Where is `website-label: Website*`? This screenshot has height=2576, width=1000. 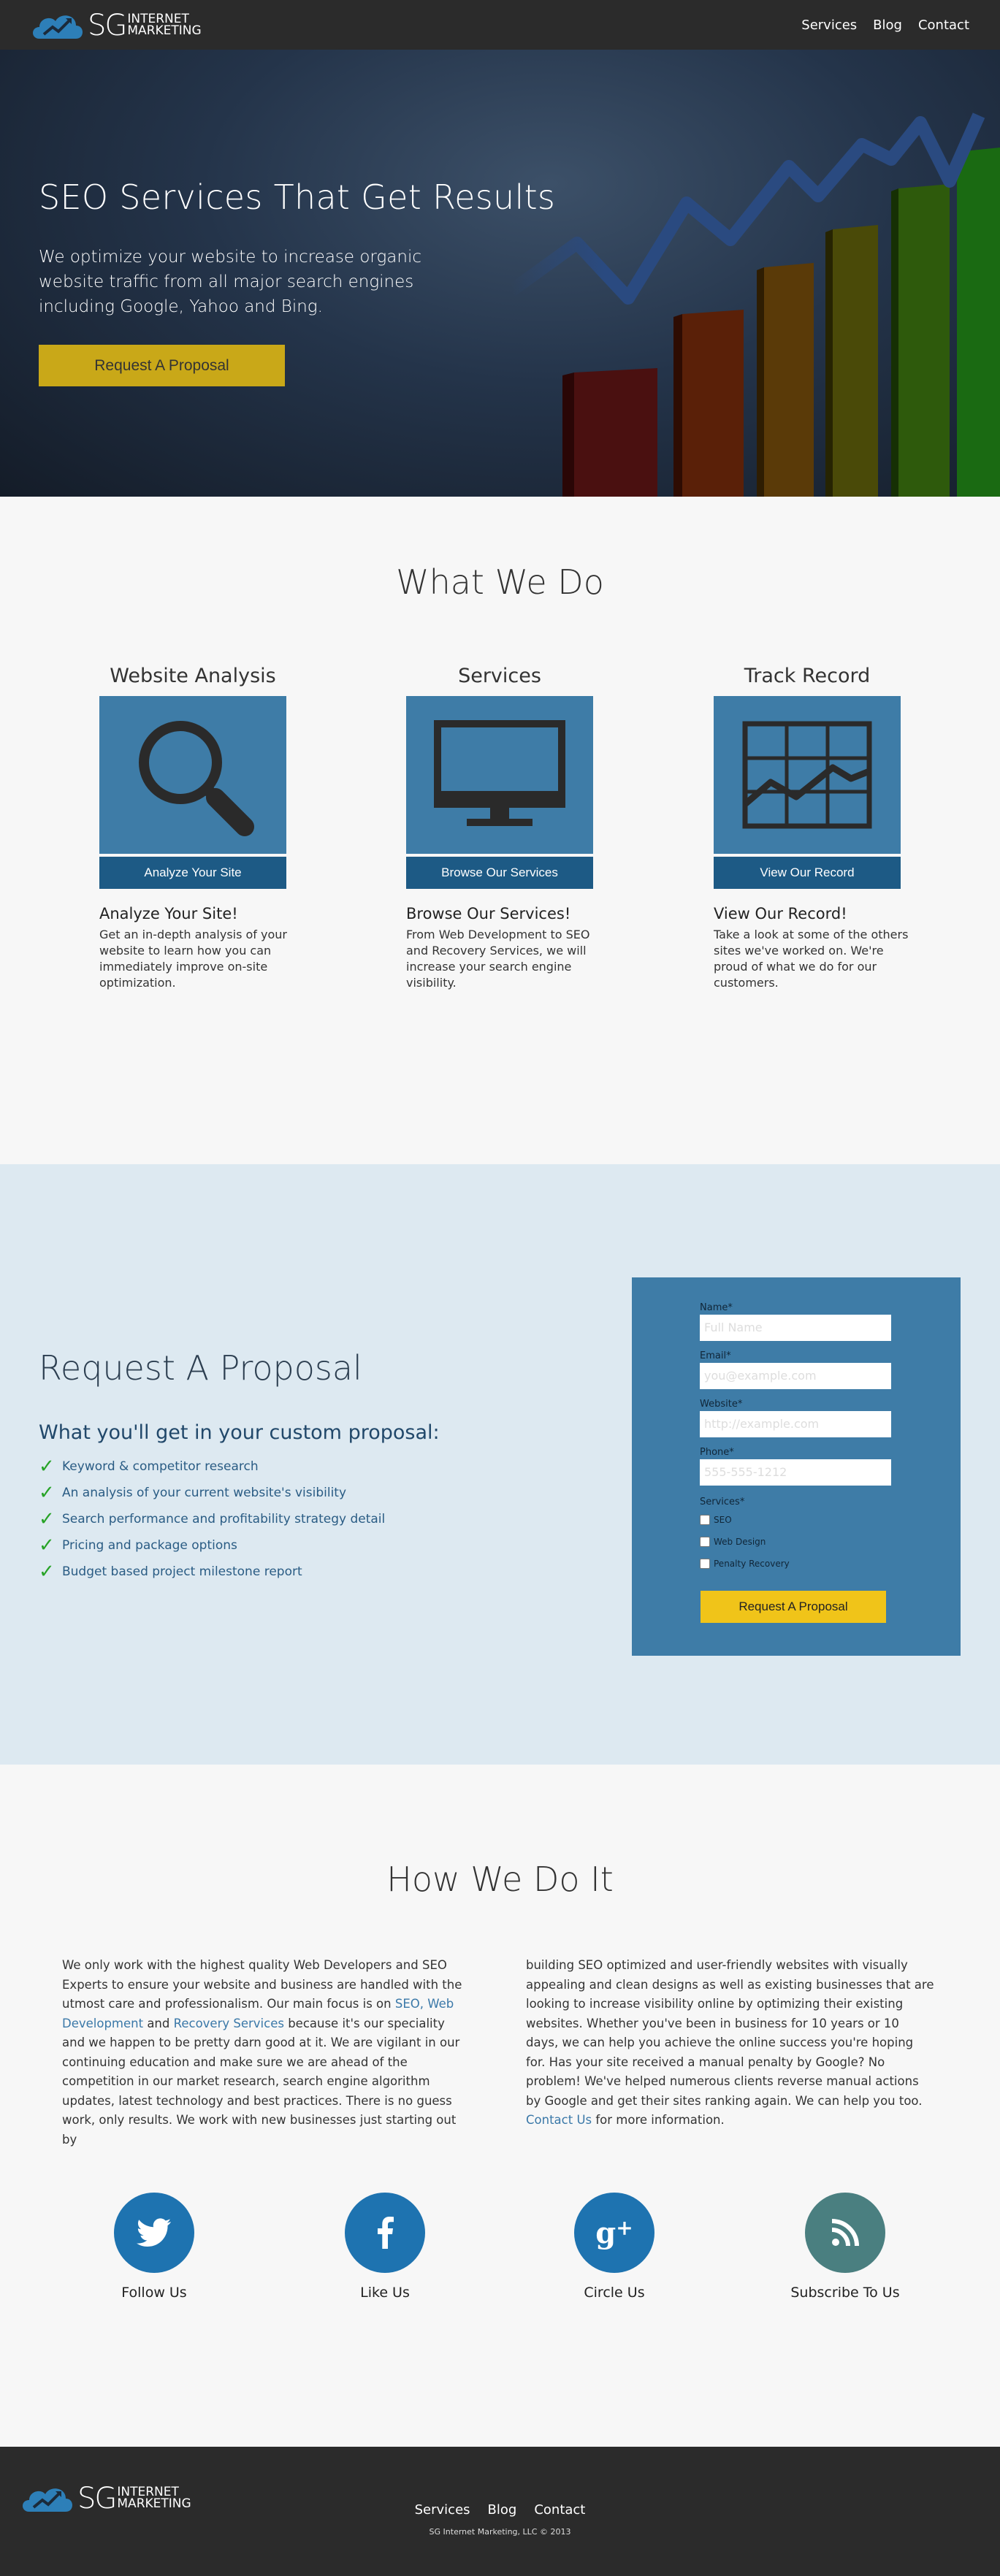 website-label: Website* is located at coordinates (721, 1404).